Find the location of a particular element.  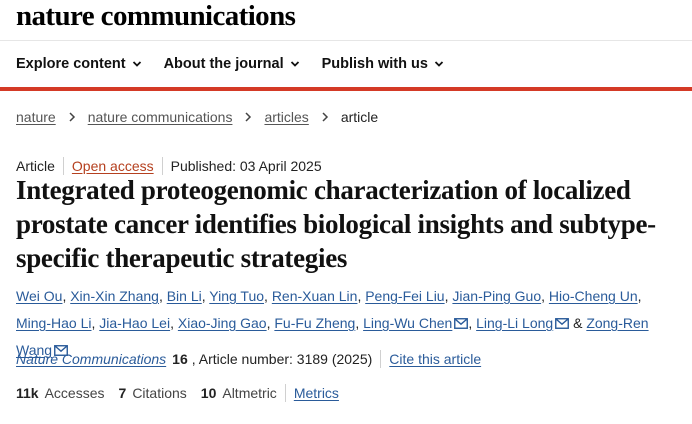

accent-bar is located at coordinates (346, 89).